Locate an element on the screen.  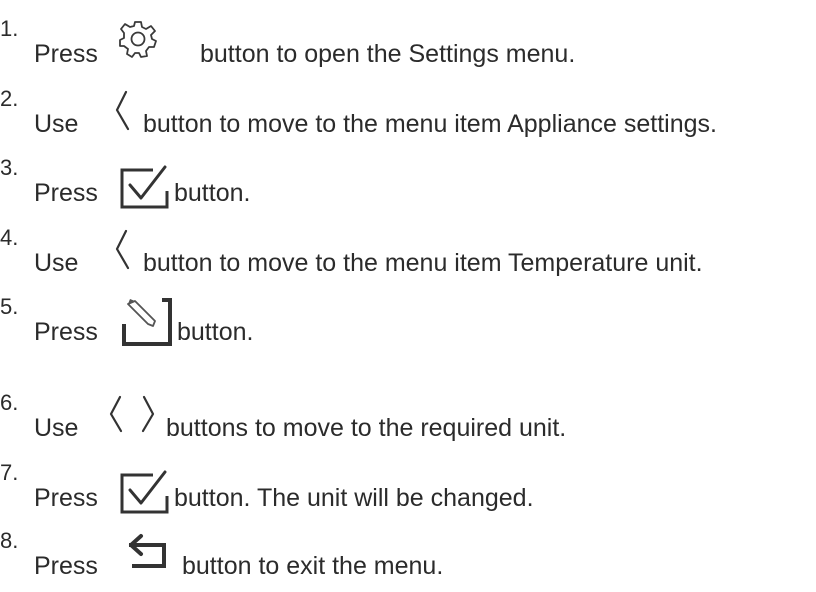
step-number: 7. is located at coordinates (9, 472).